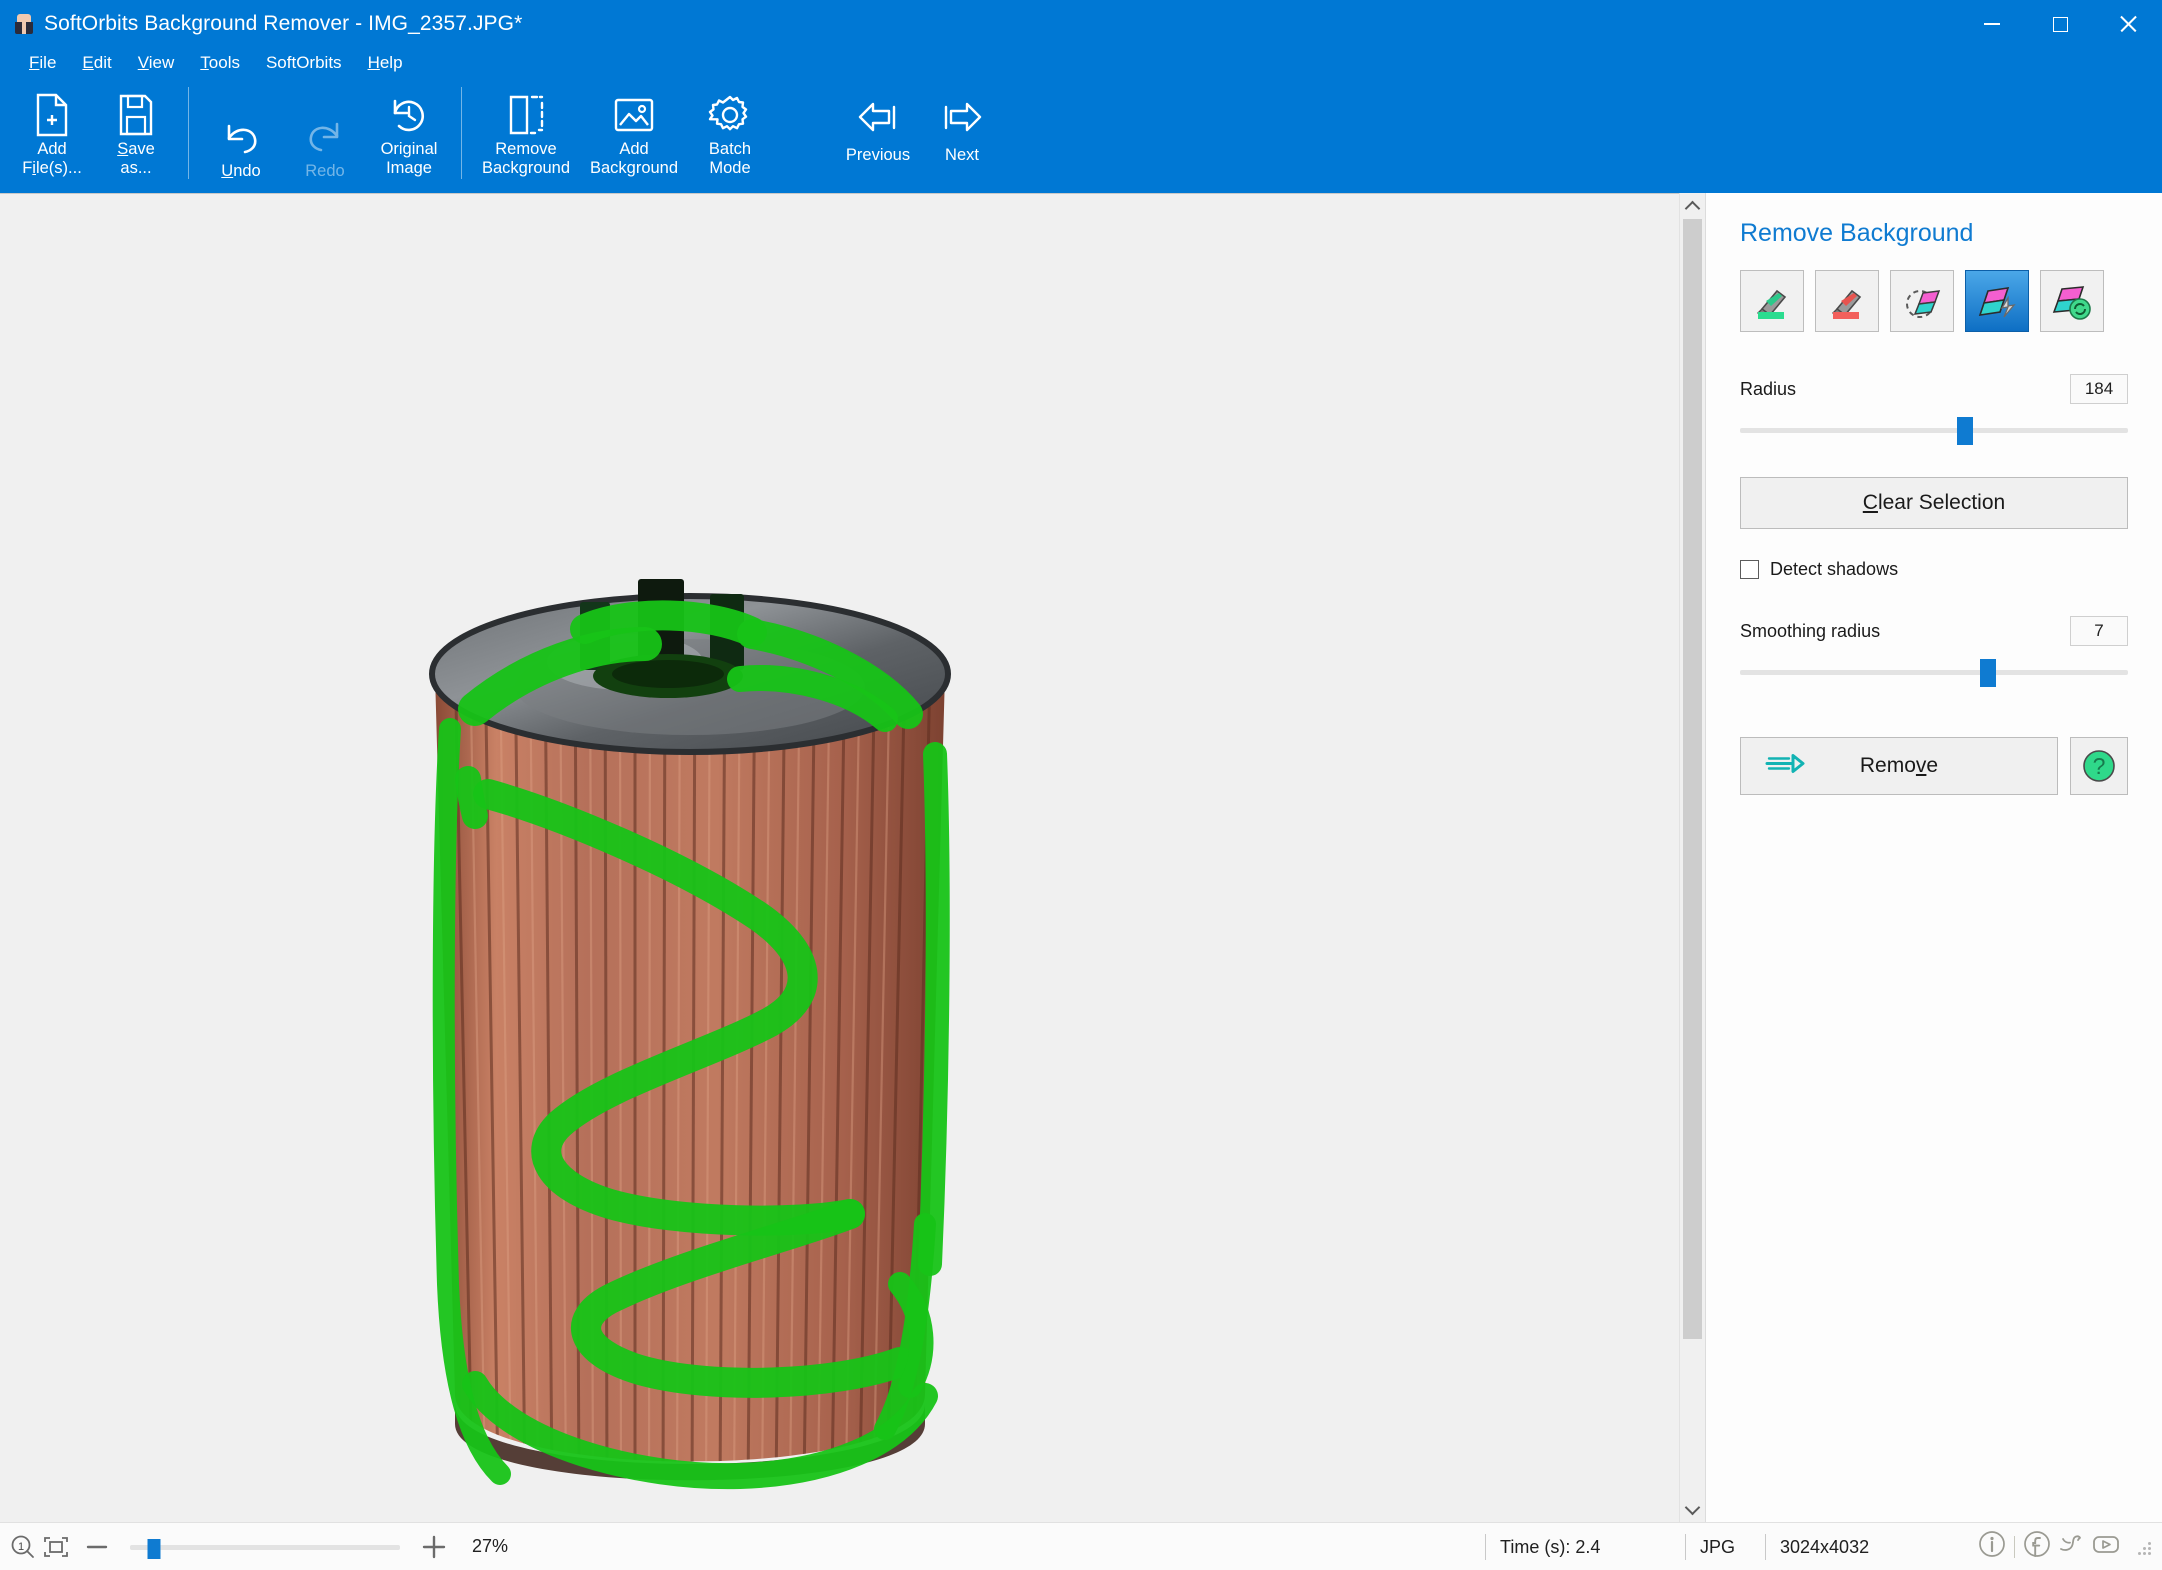 The image size is (2162, 1570). Describe the element at coordinates (962, 118) in the screenshot. I see `next-arrow-icon` at that location.